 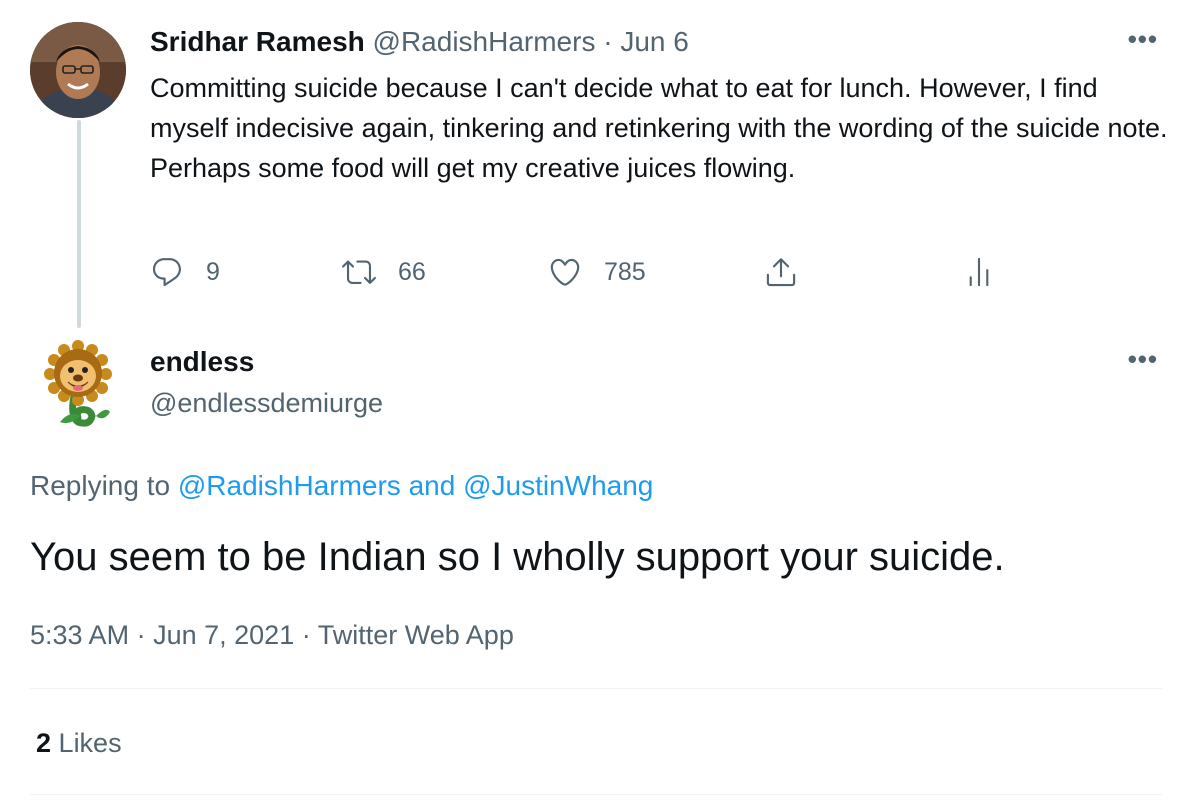 I want to click on like-count: 785, so click(x=625, y=271).